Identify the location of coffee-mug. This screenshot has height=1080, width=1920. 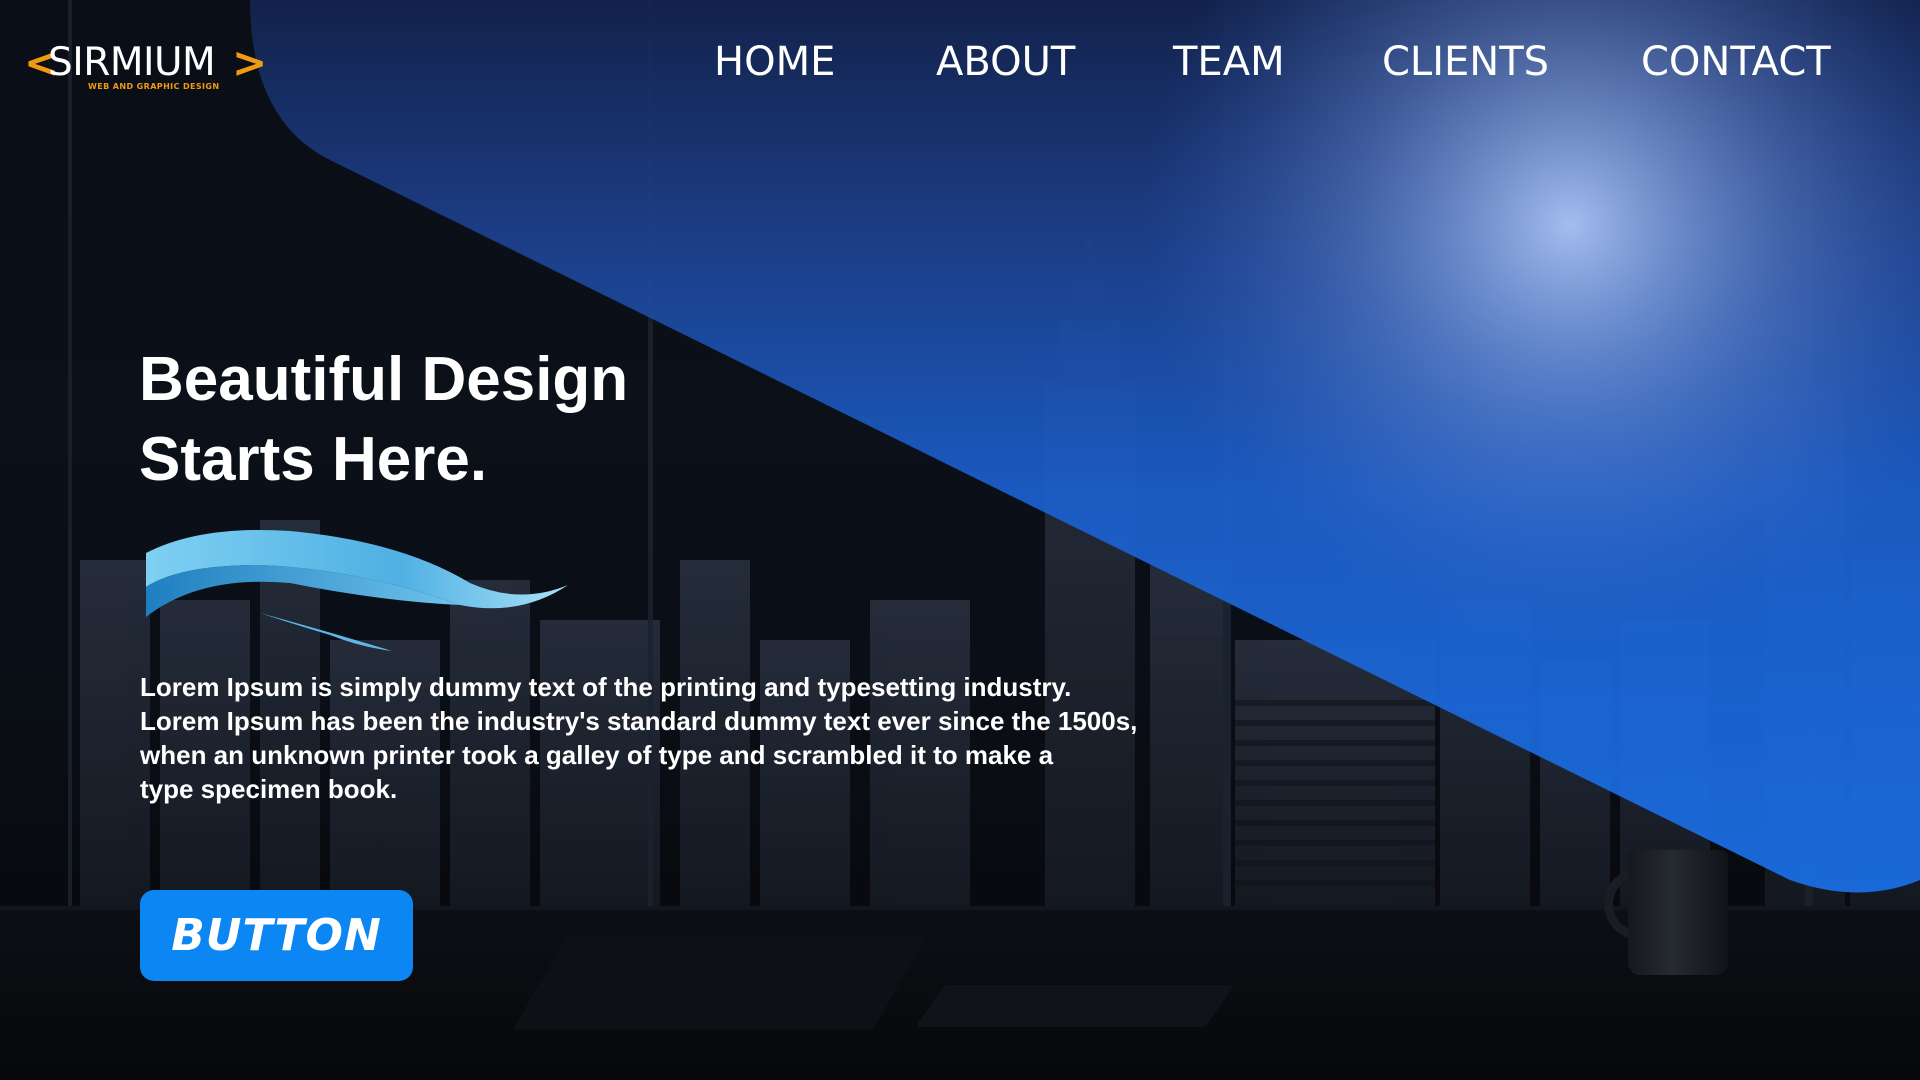
(1678, 912).